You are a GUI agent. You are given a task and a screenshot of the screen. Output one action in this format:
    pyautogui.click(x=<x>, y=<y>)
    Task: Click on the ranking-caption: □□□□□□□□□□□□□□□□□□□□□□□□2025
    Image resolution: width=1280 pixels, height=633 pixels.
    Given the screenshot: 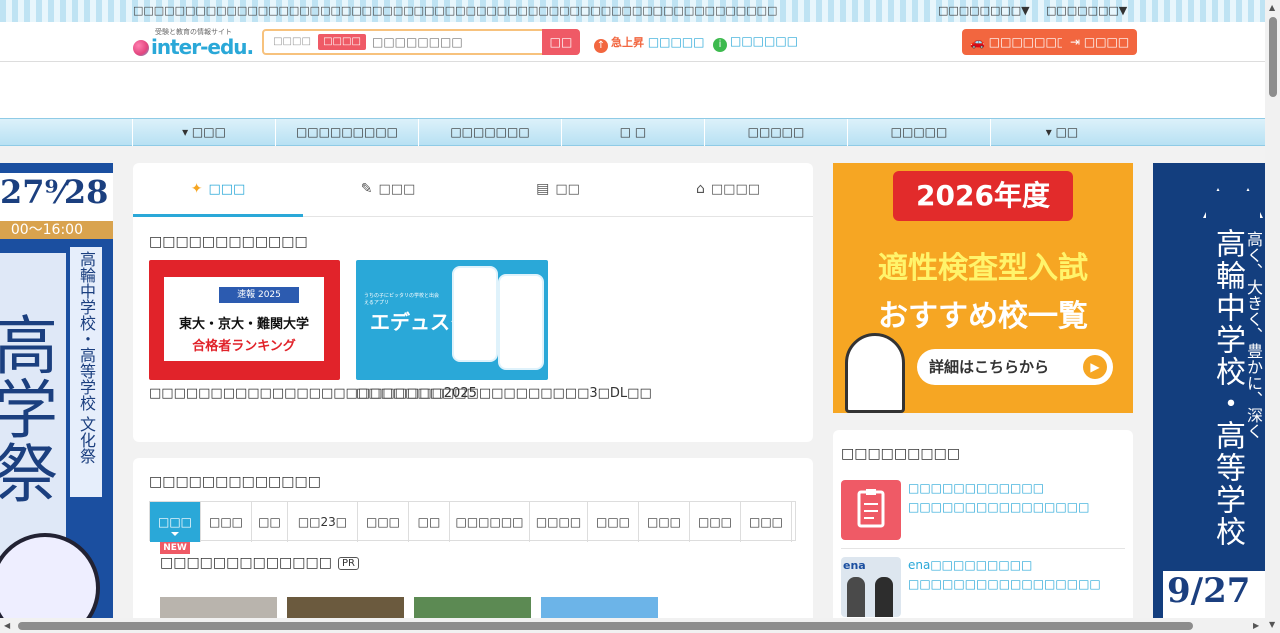 What is the action you would take?
    pyautogui.click(x=313, y=393)
    